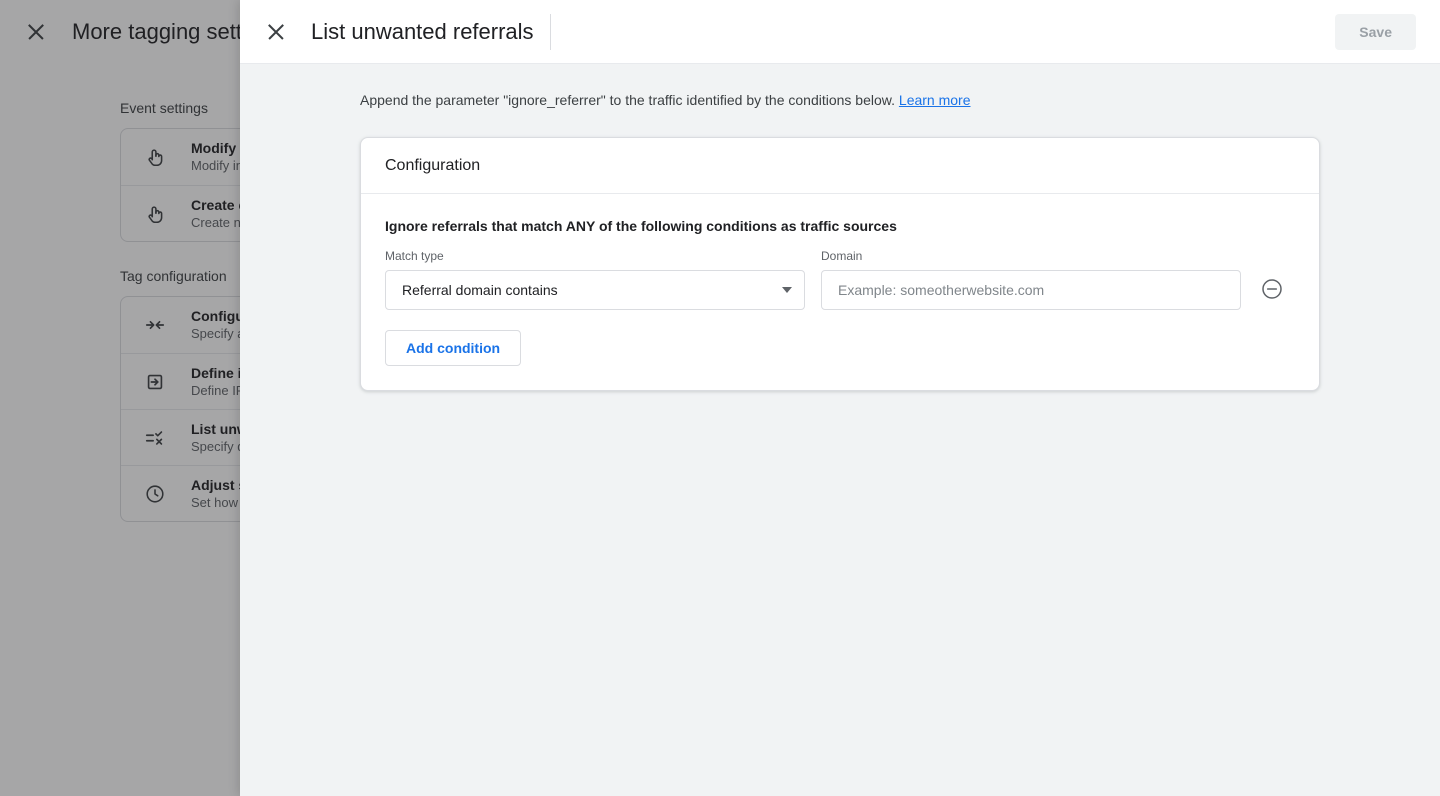 This screenshot has width=1440, height=796. Describe the element at coordinates (276, 32) in the screenshot. I see `close-icon` at that location.